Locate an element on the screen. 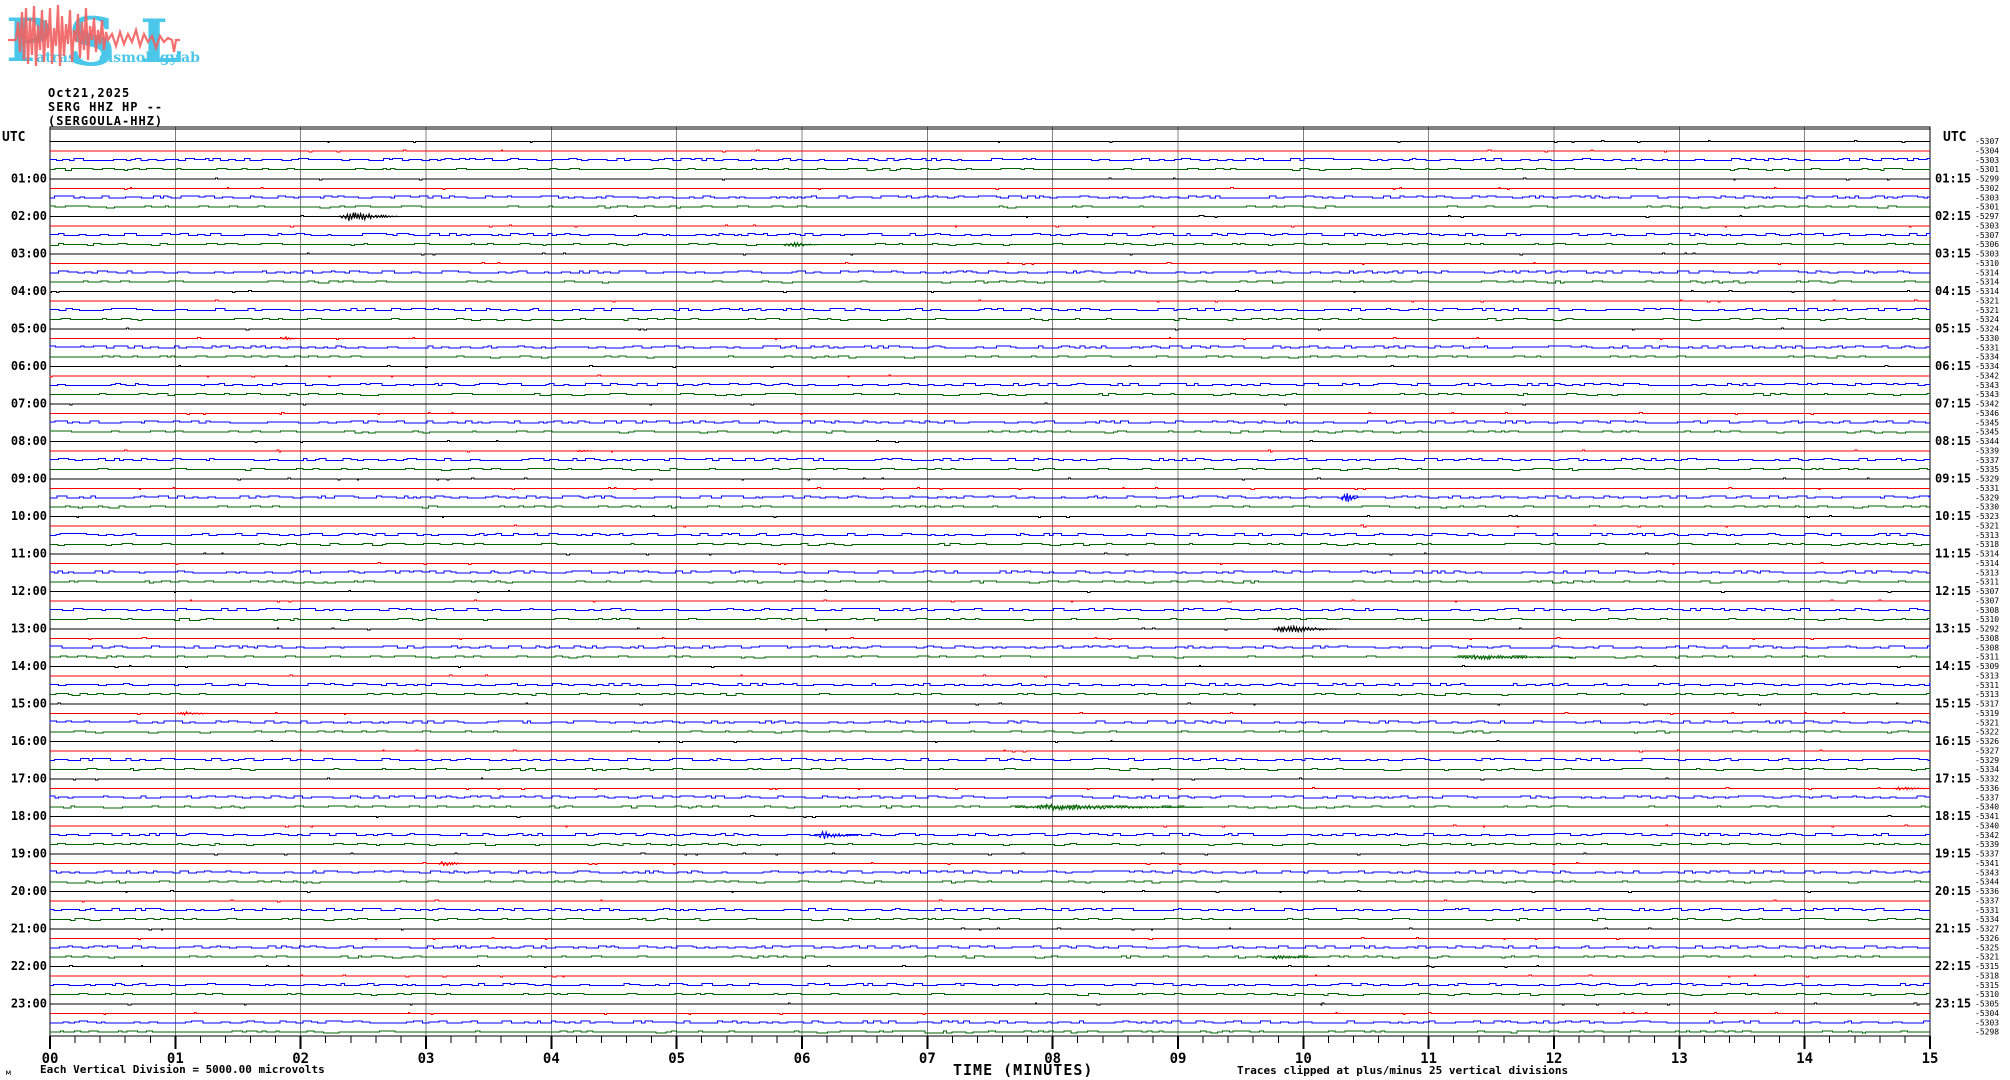 Image resolution: width=2010 pixels, height=1080 pixels. trace-offset-value: -5303 is located at coordinates (1987, 160).